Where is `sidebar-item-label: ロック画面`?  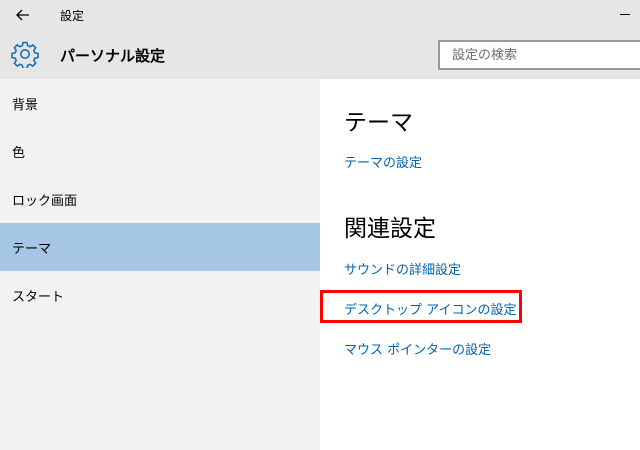 sidebar-item-label: ロック画面 is located at coordinates (45, 201).